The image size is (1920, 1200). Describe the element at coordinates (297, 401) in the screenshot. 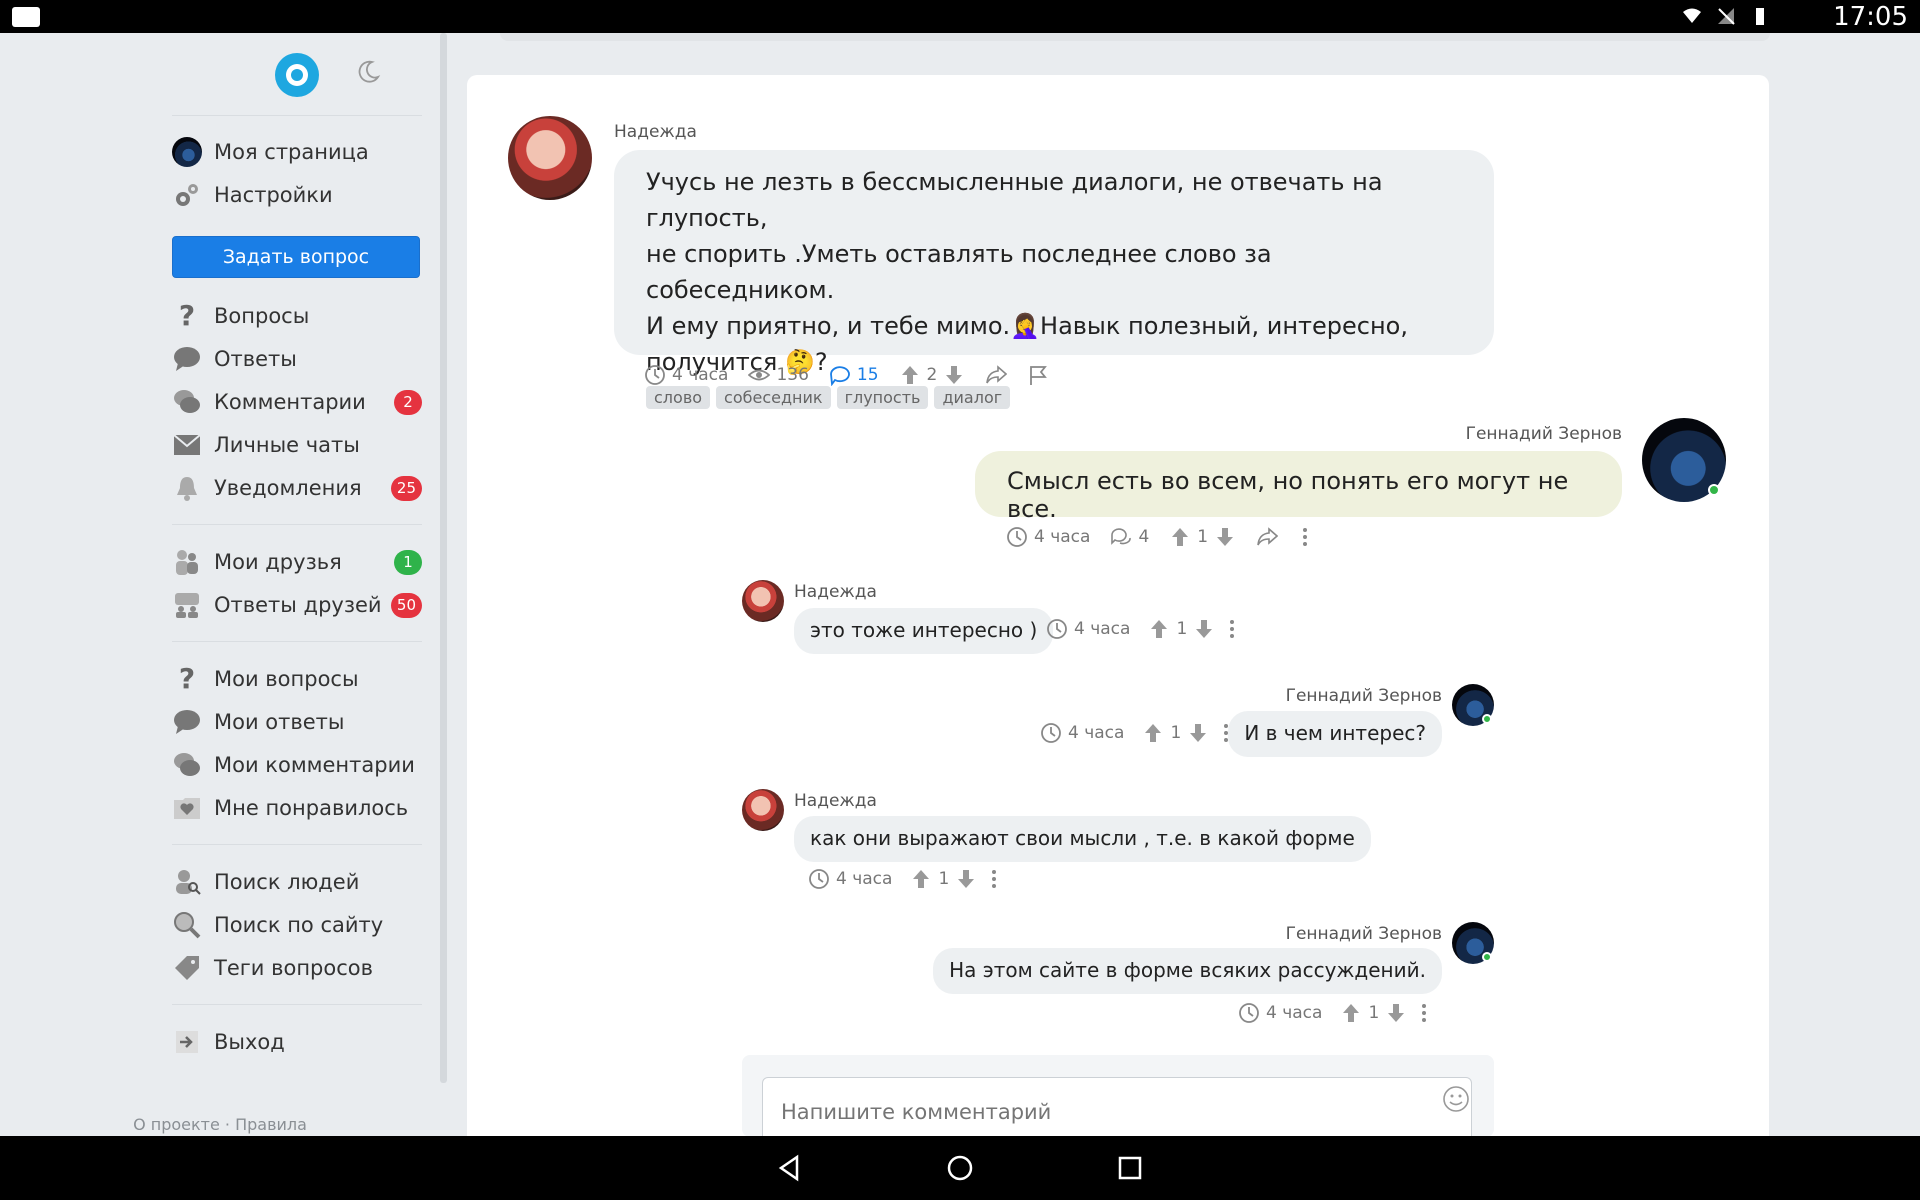

I see `sidebar-item-comments: Комментарии 2` at that location.